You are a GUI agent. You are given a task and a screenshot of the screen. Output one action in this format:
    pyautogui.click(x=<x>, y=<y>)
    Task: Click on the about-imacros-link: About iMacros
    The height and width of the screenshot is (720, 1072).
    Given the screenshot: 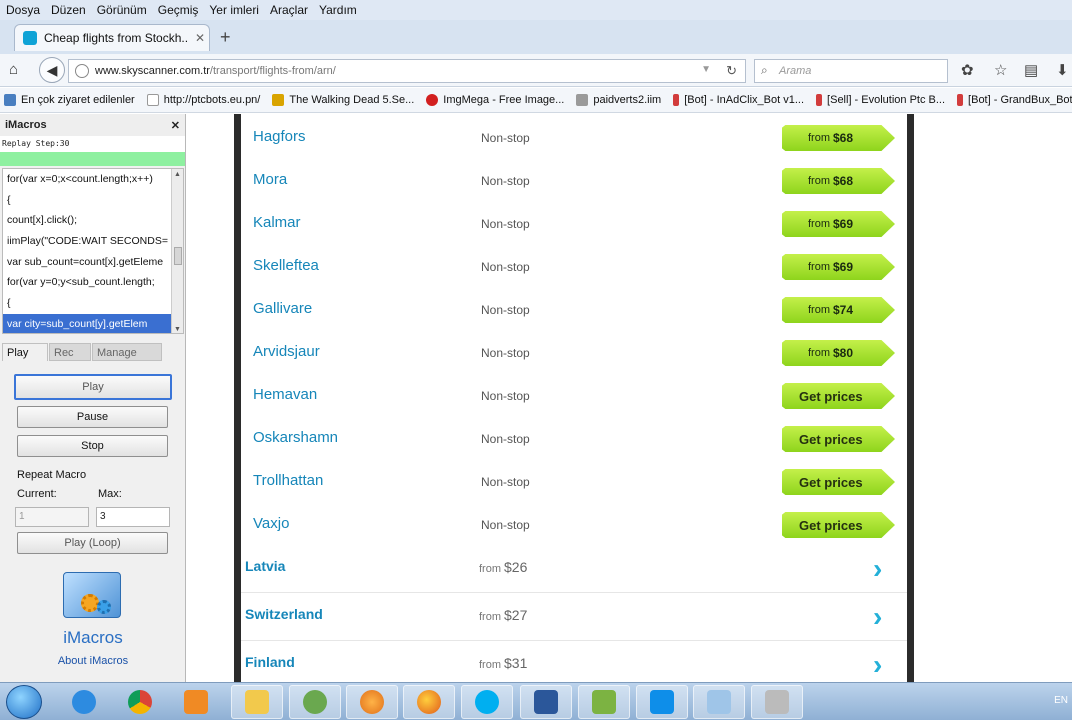 What is the action you would take?
    pyautogui.click(x=93, y=661)
    